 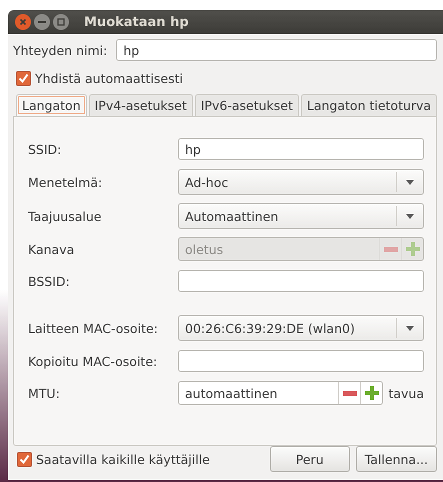 I want to click on dialog-button: Peru, so click(x=310, y=459).